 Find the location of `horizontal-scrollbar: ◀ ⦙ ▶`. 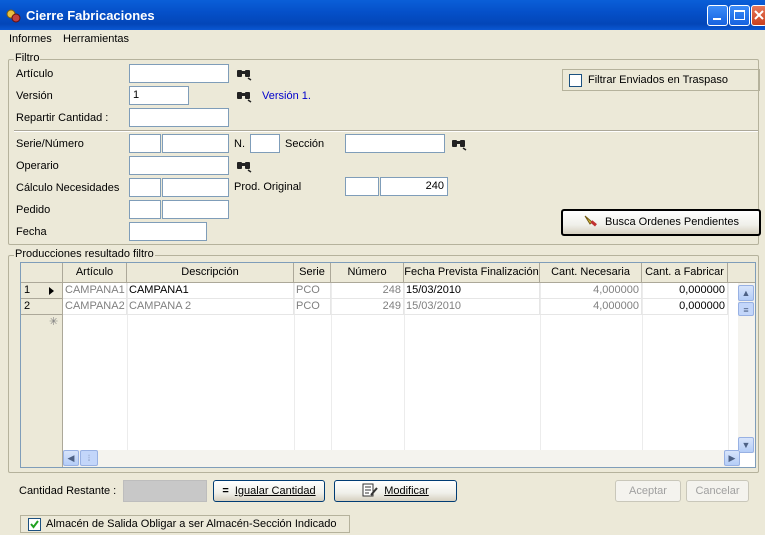

horizontal-scrollbar: ◀ ⦙ ▶ is located at coordinates (401, 458).